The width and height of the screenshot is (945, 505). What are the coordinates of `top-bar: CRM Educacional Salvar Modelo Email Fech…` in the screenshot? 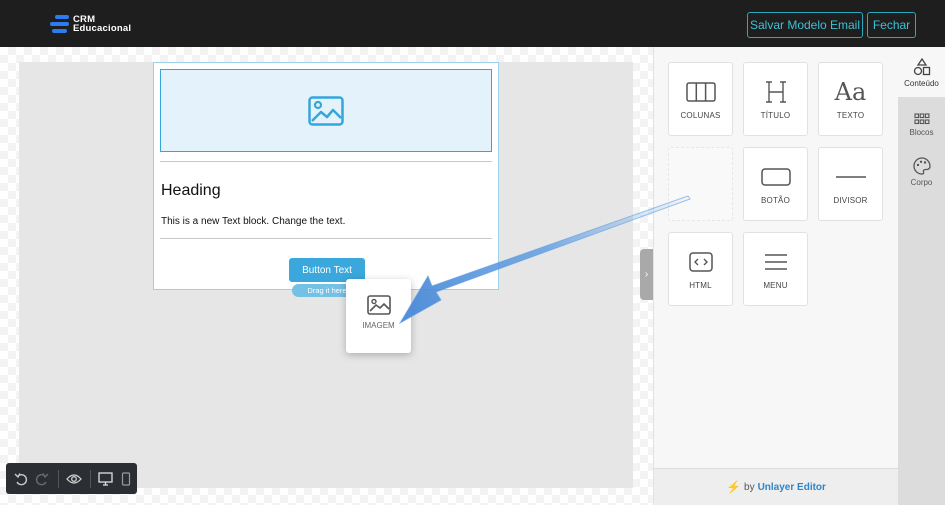 It's located at (472, 23).